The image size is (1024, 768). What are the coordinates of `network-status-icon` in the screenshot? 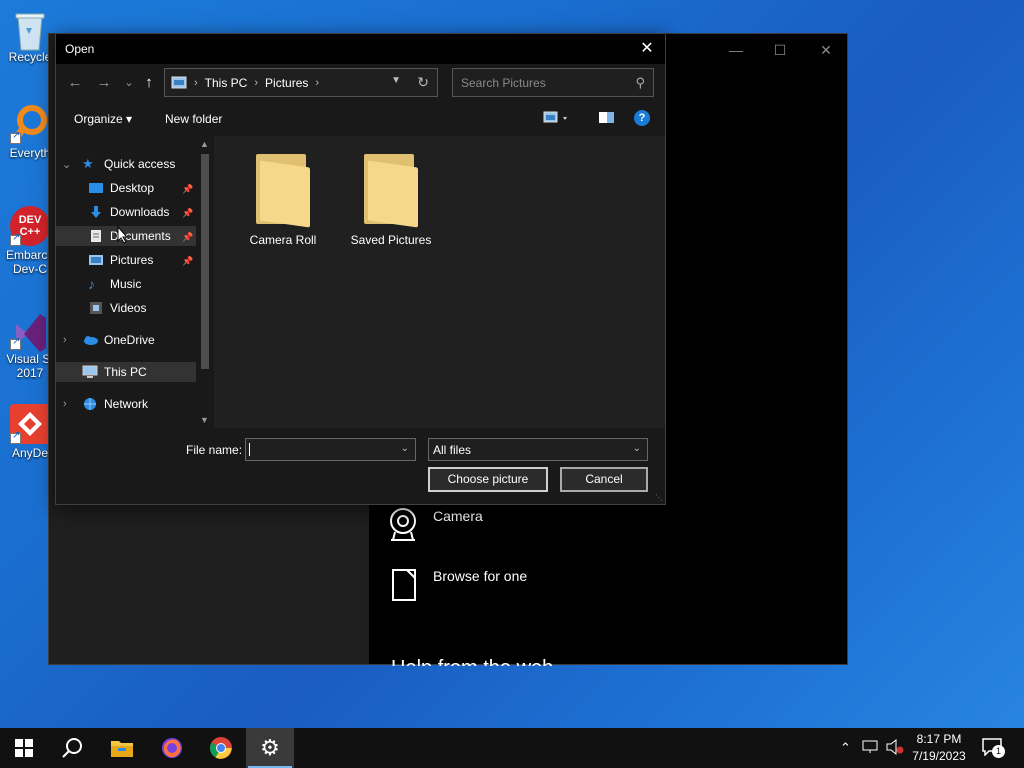 It's located at (871, 748).